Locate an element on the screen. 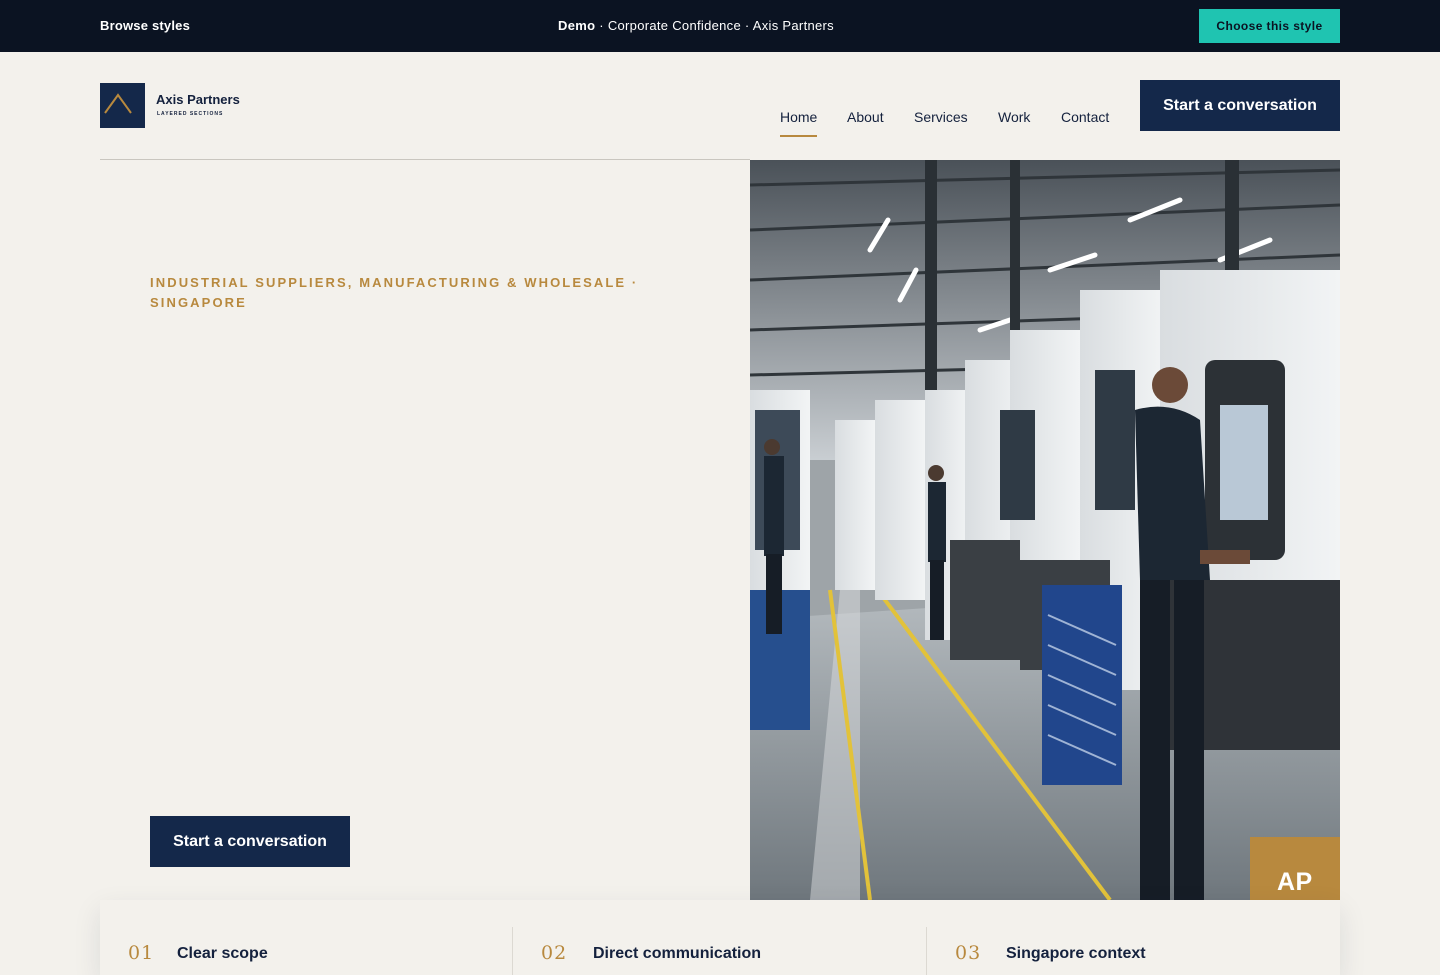 Image resolution: width=1440 pixels, height=975 pixels. nav-item-contact: Contact is located at coordinates (1085, 117).